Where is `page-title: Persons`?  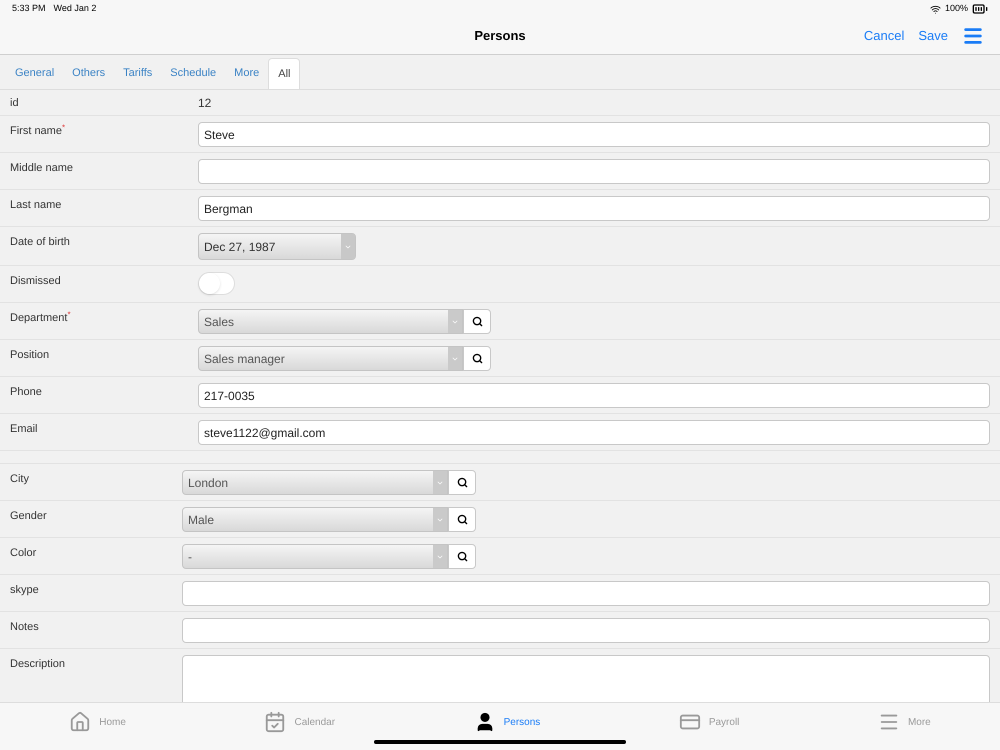
page-title: Persons is located at coordinates (500, 36).